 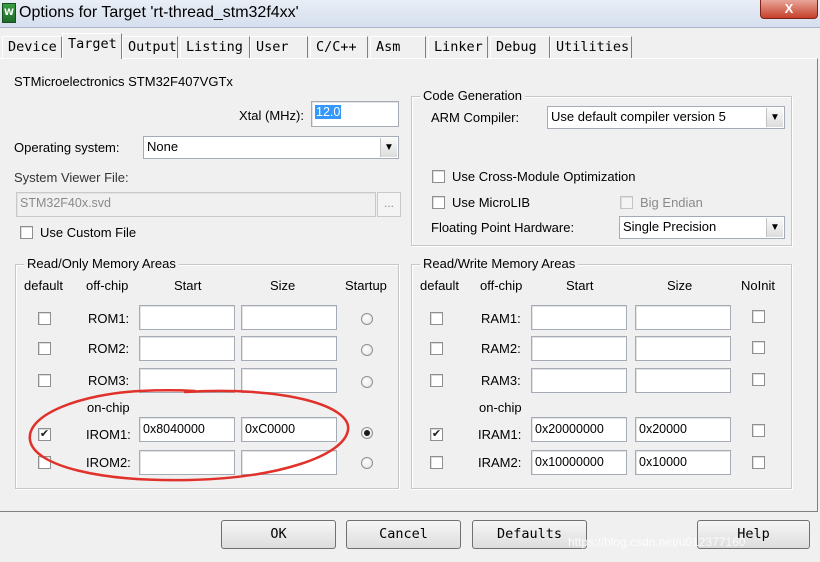 What do you see at coordinates (436, 462) in the screenshot?
I see `iram2-default-checkbox` at bounding box center [436, 462].